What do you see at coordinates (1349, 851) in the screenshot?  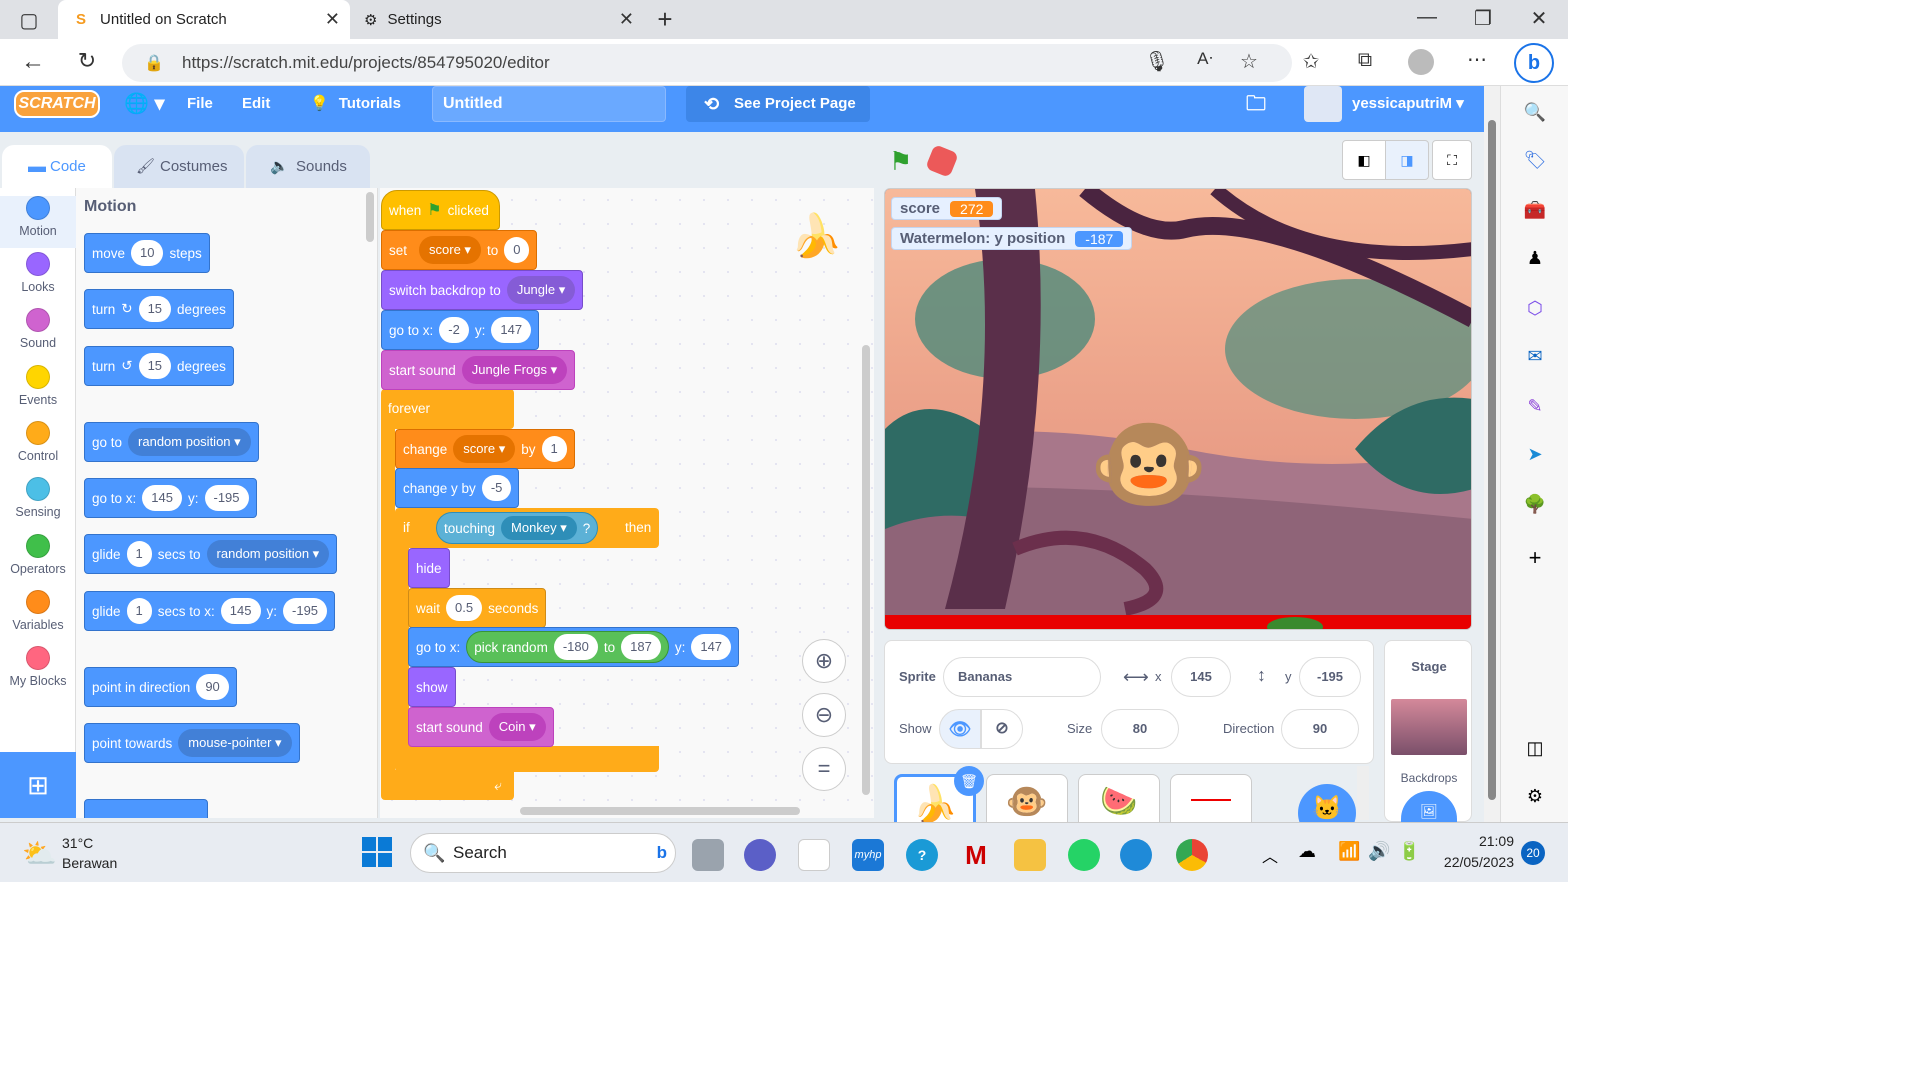 I see `wifi-icon: 📶` at bounding box center [1349, 851].